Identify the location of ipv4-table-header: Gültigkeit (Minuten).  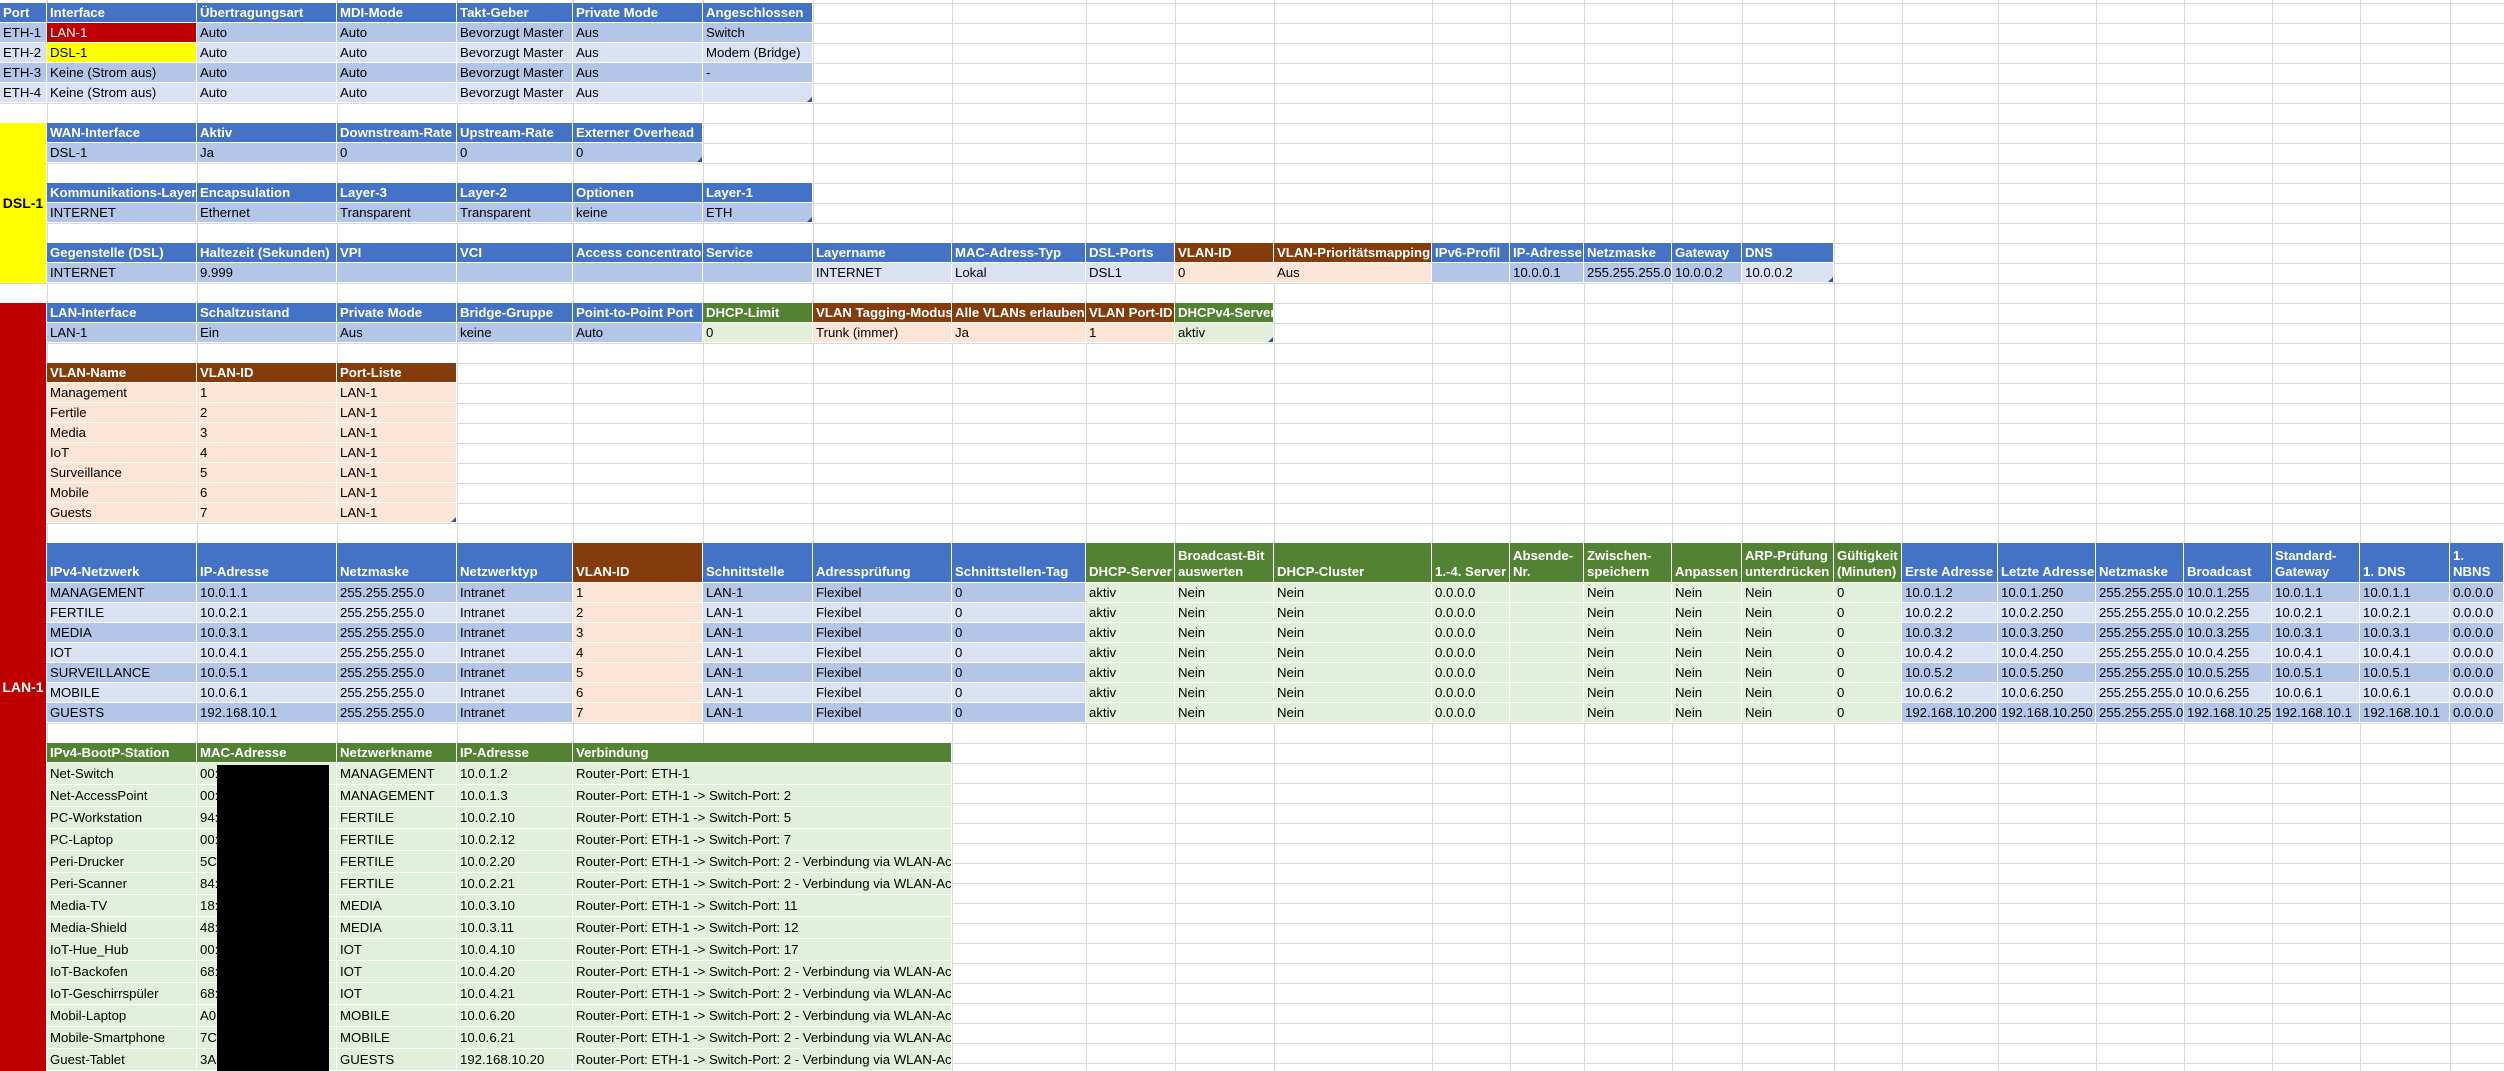
(1868, 563).